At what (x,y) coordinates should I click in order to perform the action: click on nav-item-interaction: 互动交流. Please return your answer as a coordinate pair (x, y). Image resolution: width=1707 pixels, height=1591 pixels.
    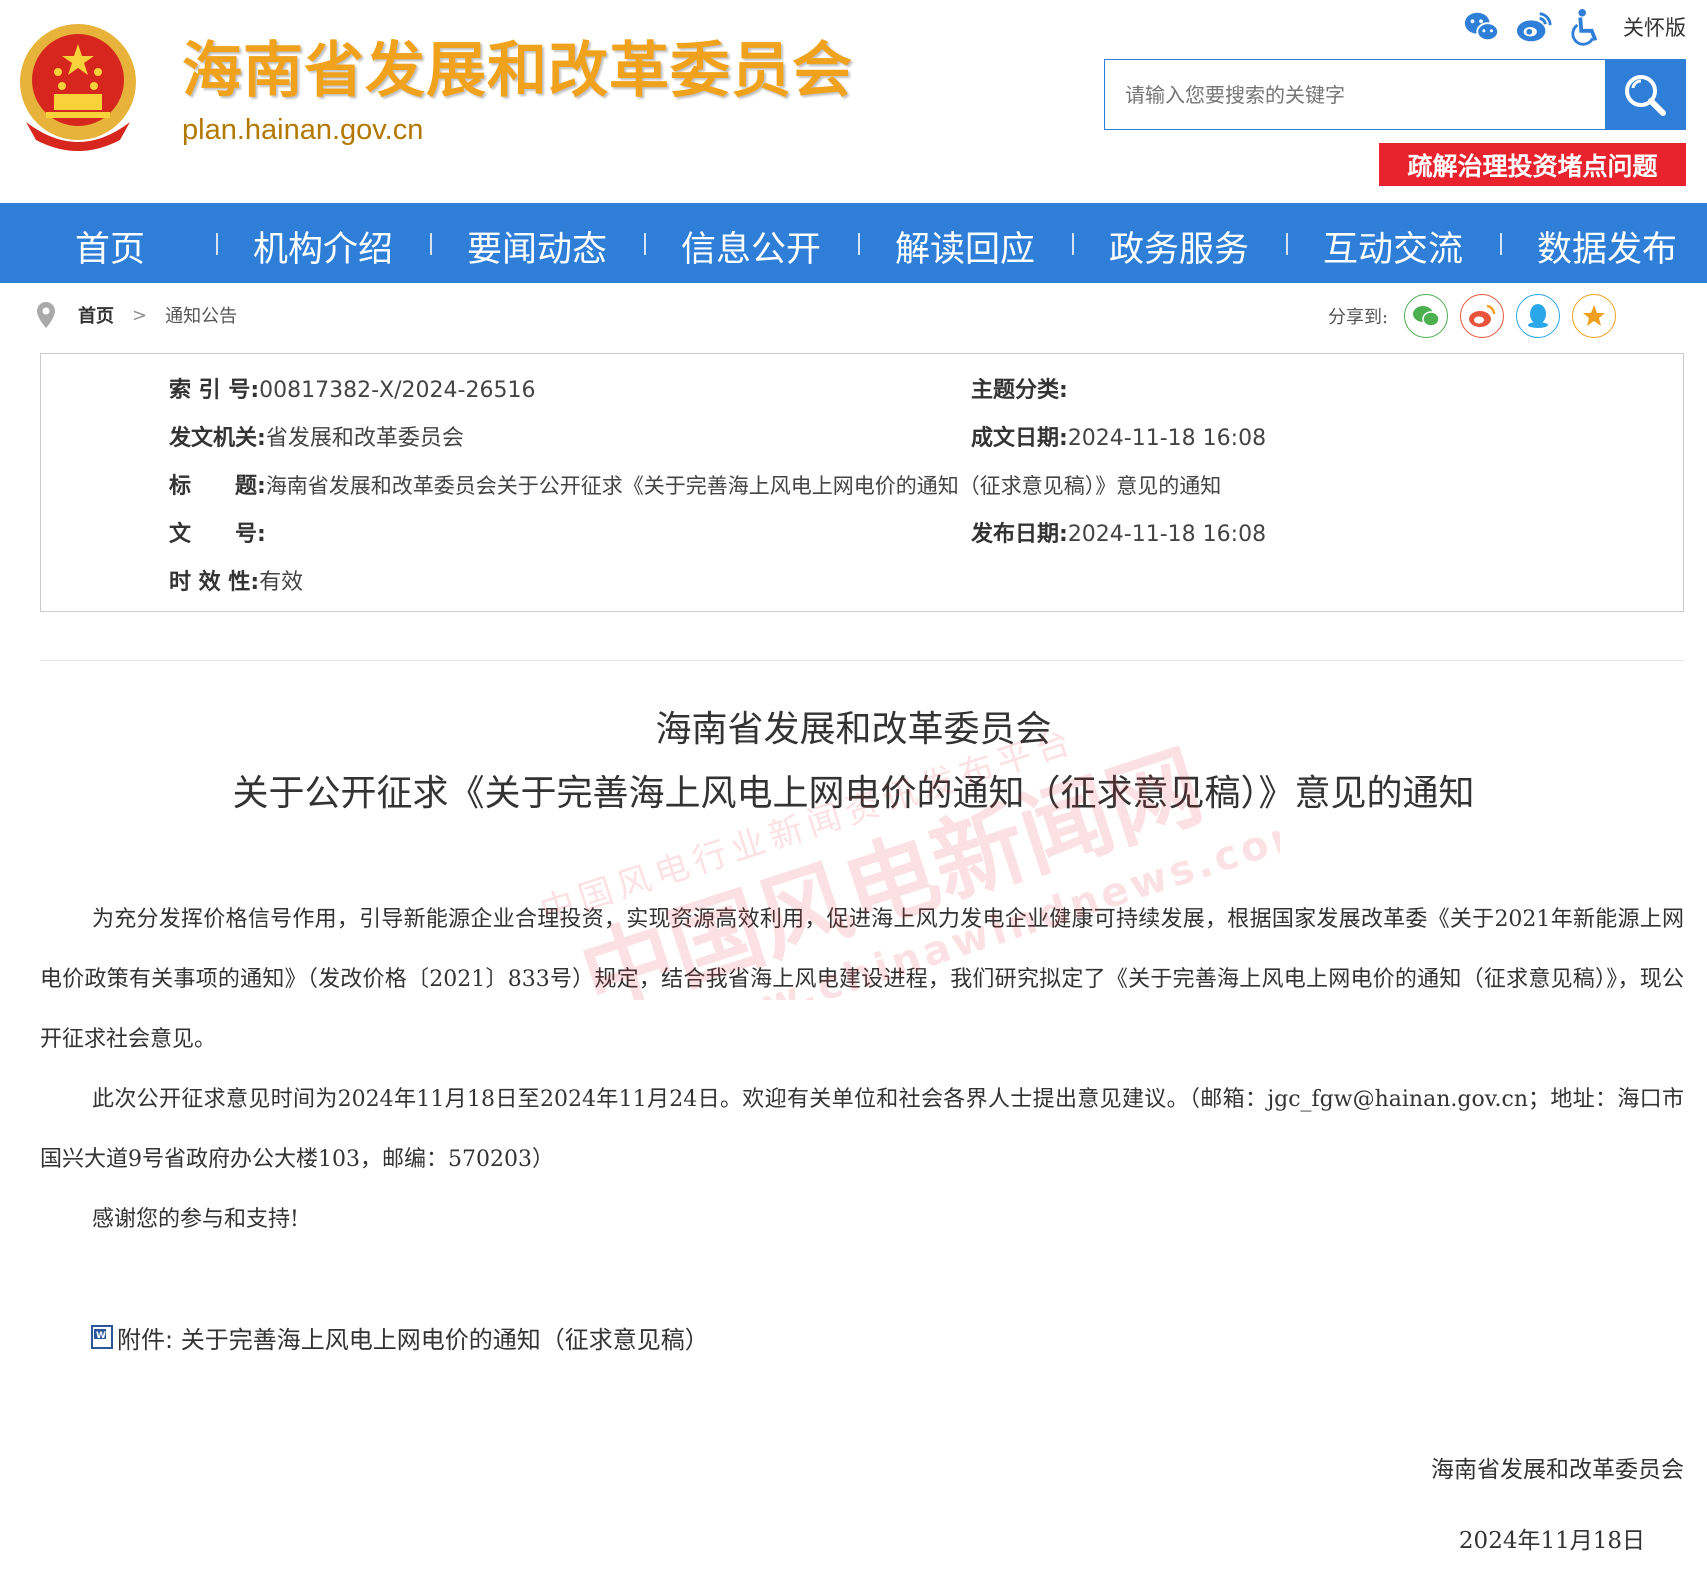
    Looking at the image, I should click on (1393, 246).